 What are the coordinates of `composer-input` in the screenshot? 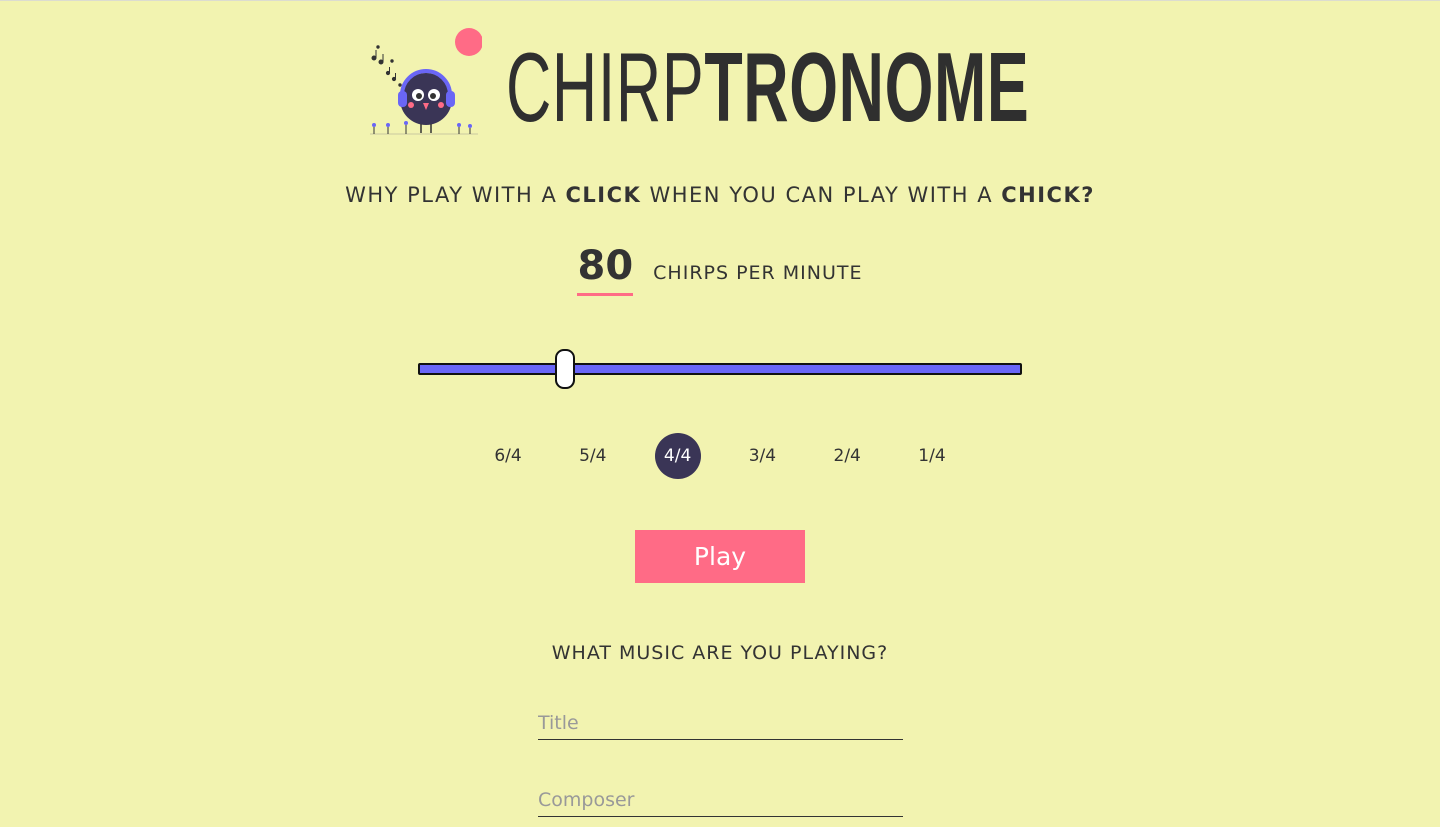 It's located at (720, 800).